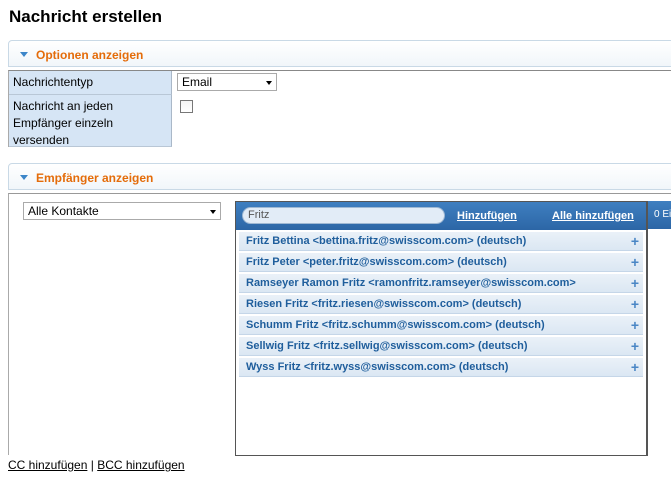 The height and width of the screenshot is (484, 671). What do you see at coordinates (339, 53) in the screenshot?
I see `options-section-header: Optionen anzeigen` at bounding box center [339, 53].